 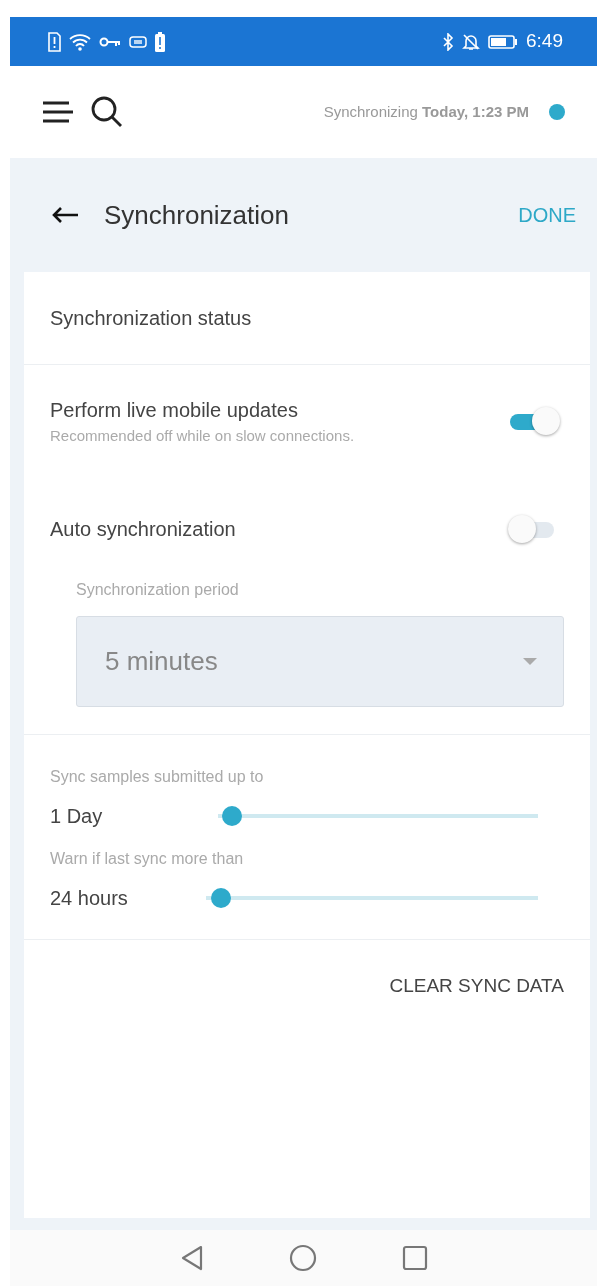 I want to click on battery-alert-icon, so click(x=160, y=41).